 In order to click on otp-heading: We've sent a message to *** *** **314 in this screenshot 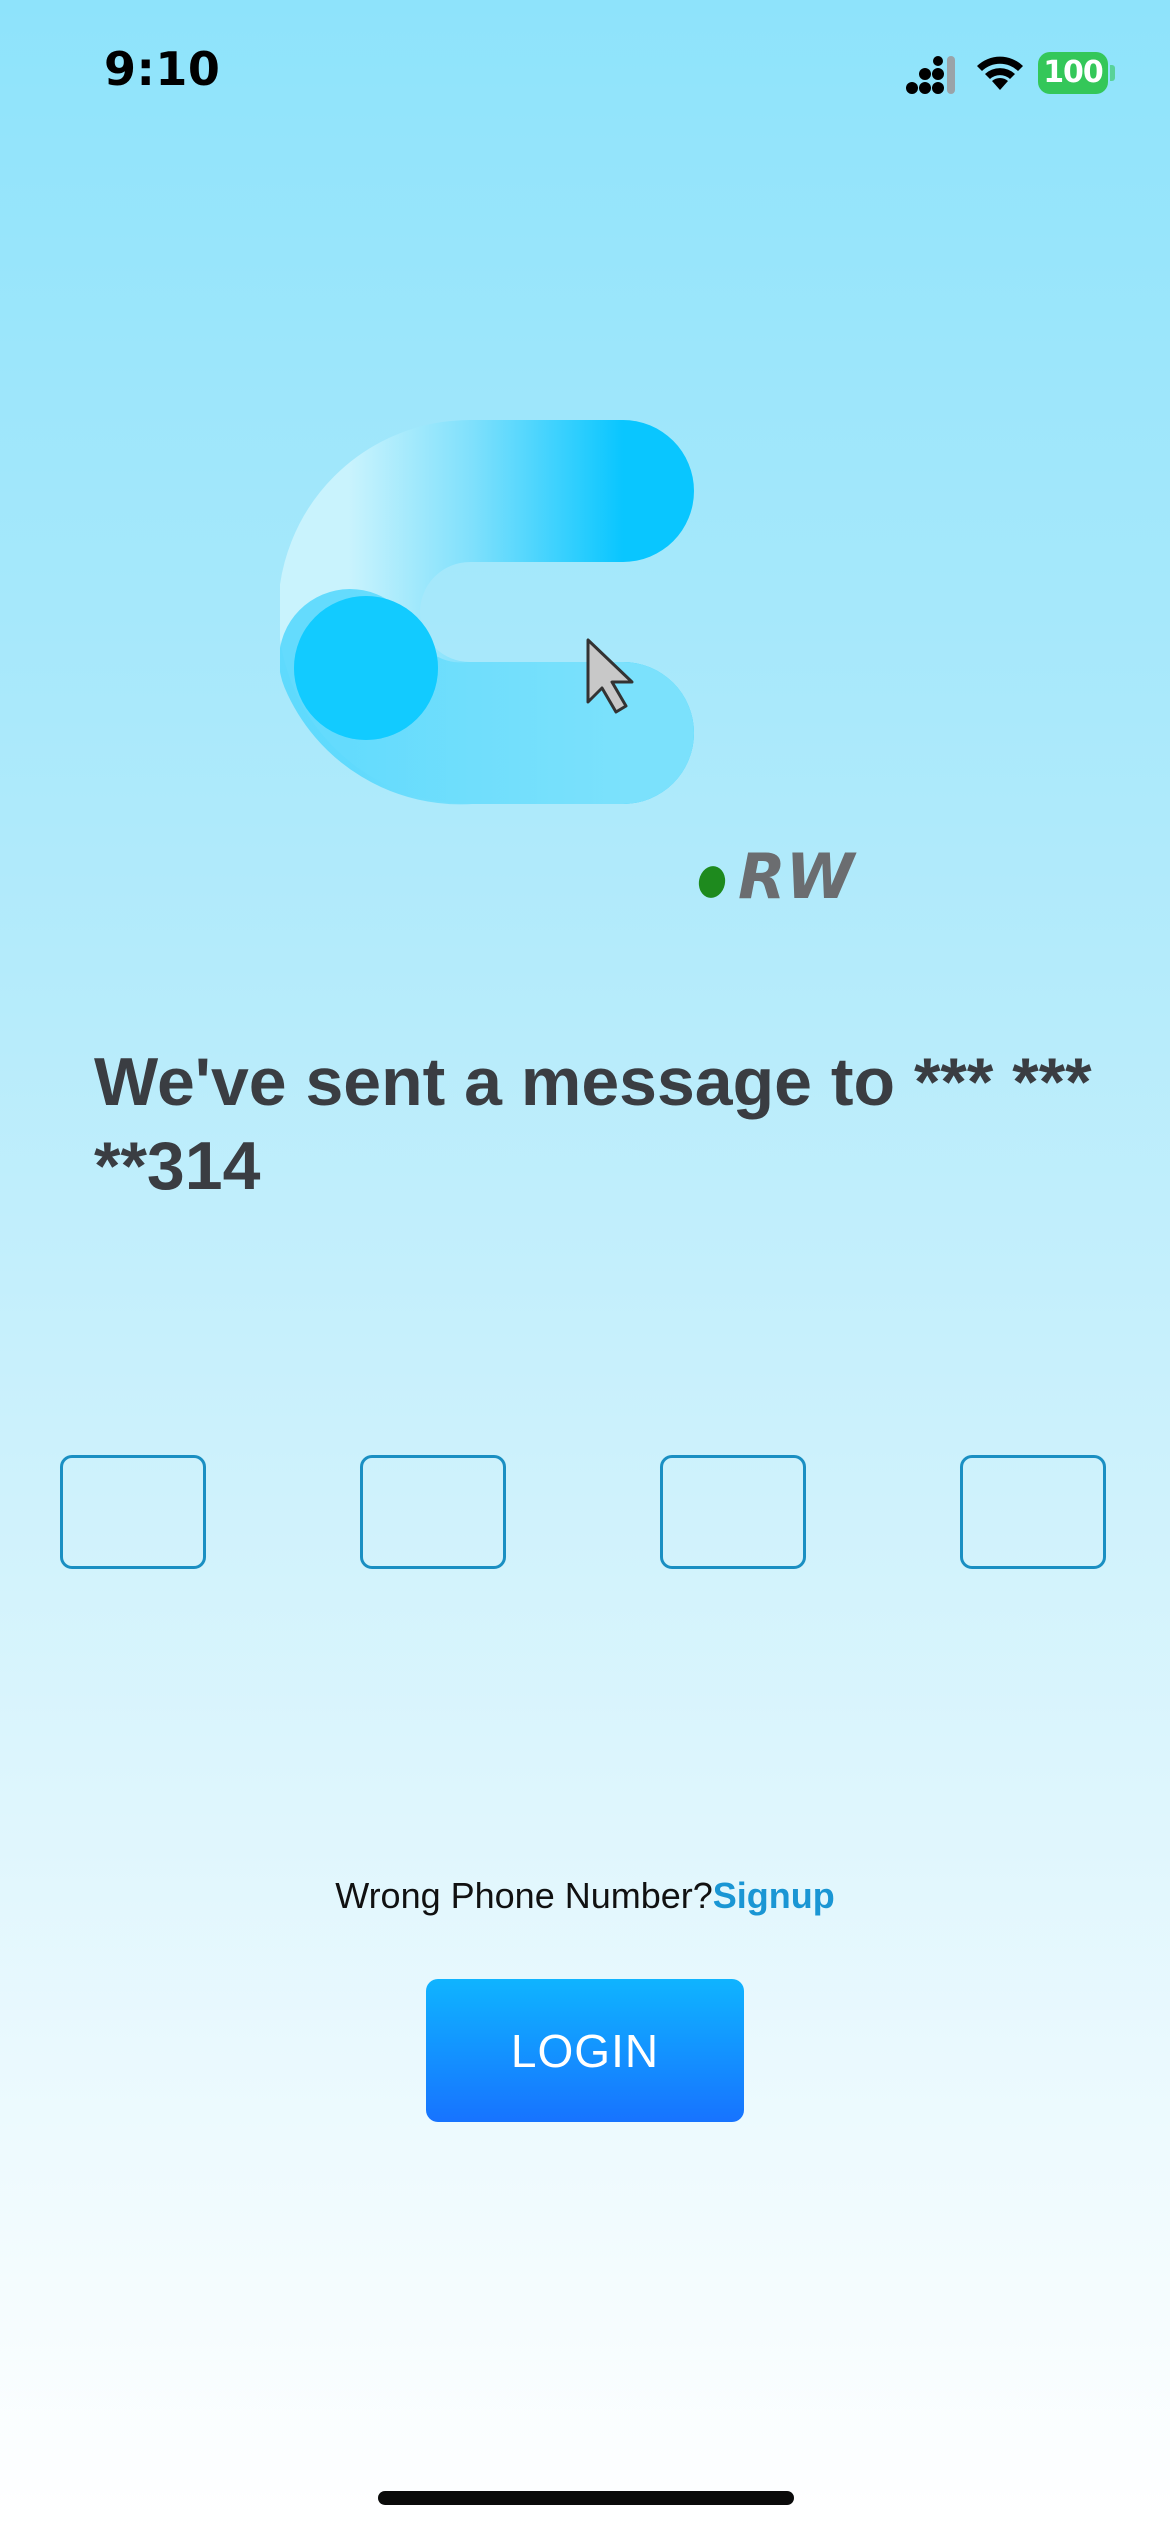, I will do `click(593, 1124)`.